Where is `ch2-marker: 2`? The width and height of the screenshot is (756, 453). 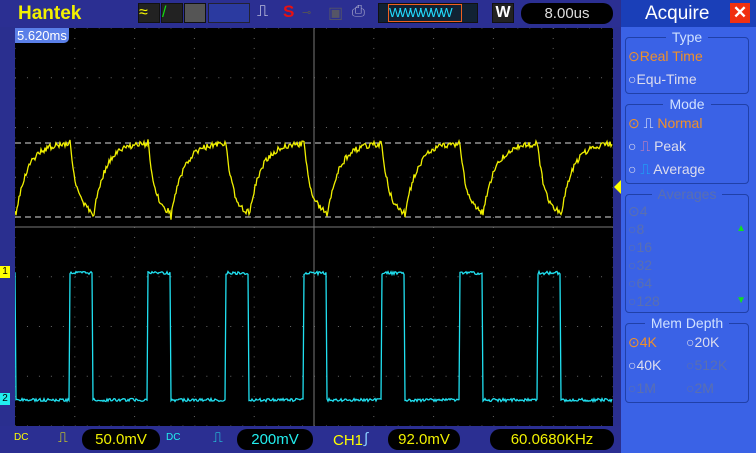
ch2-marker: 2 is located at coordinates (5, 399).